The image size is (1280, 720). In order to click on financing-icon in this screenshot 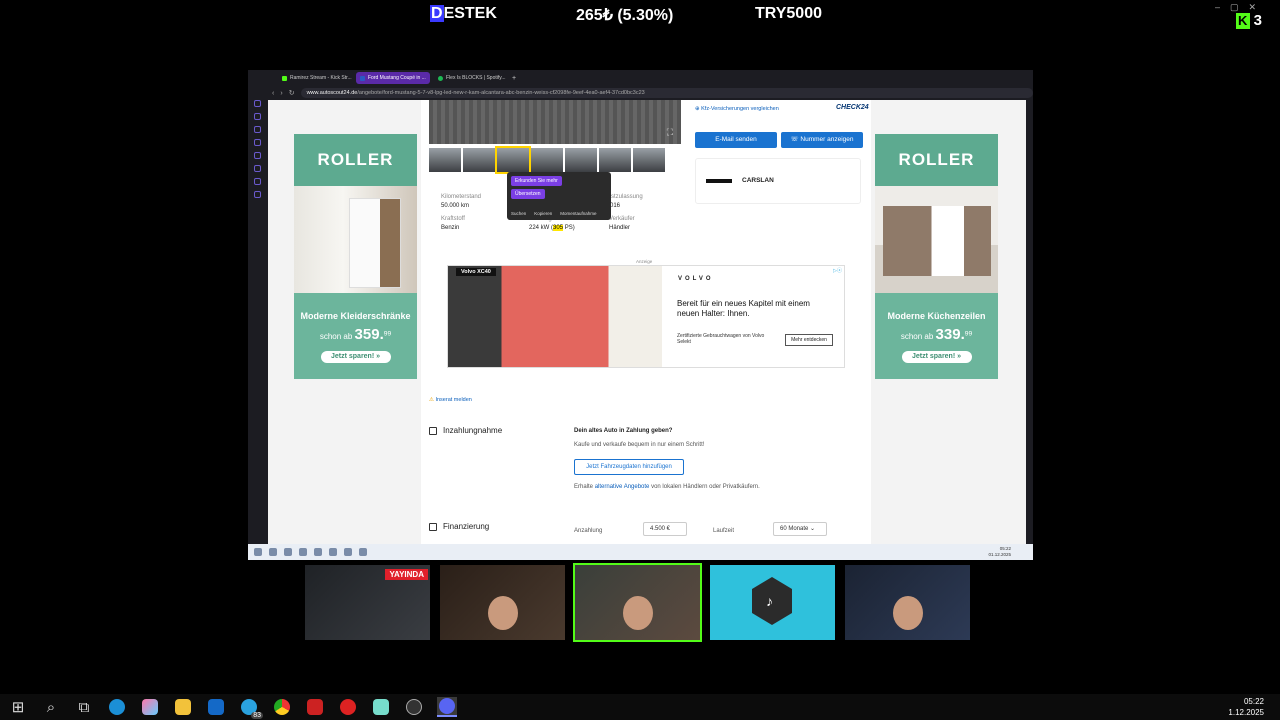, I will do `click(433, 526)`.